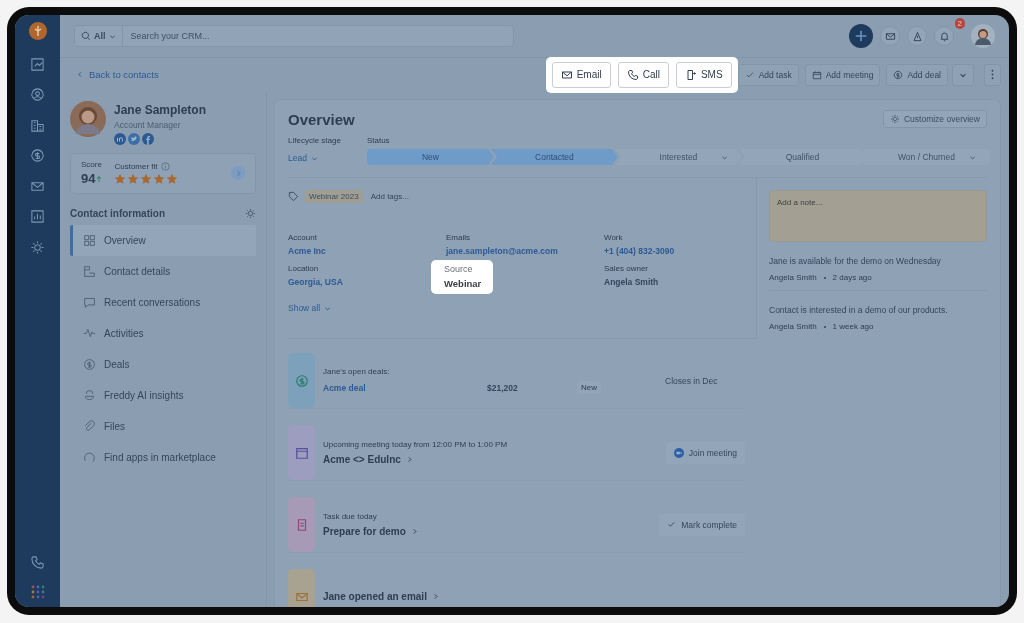  What do you see at coordinates (117, 213) in the screenshot?
I see `section-heading: Contact information` at bounding box center [117, 213].